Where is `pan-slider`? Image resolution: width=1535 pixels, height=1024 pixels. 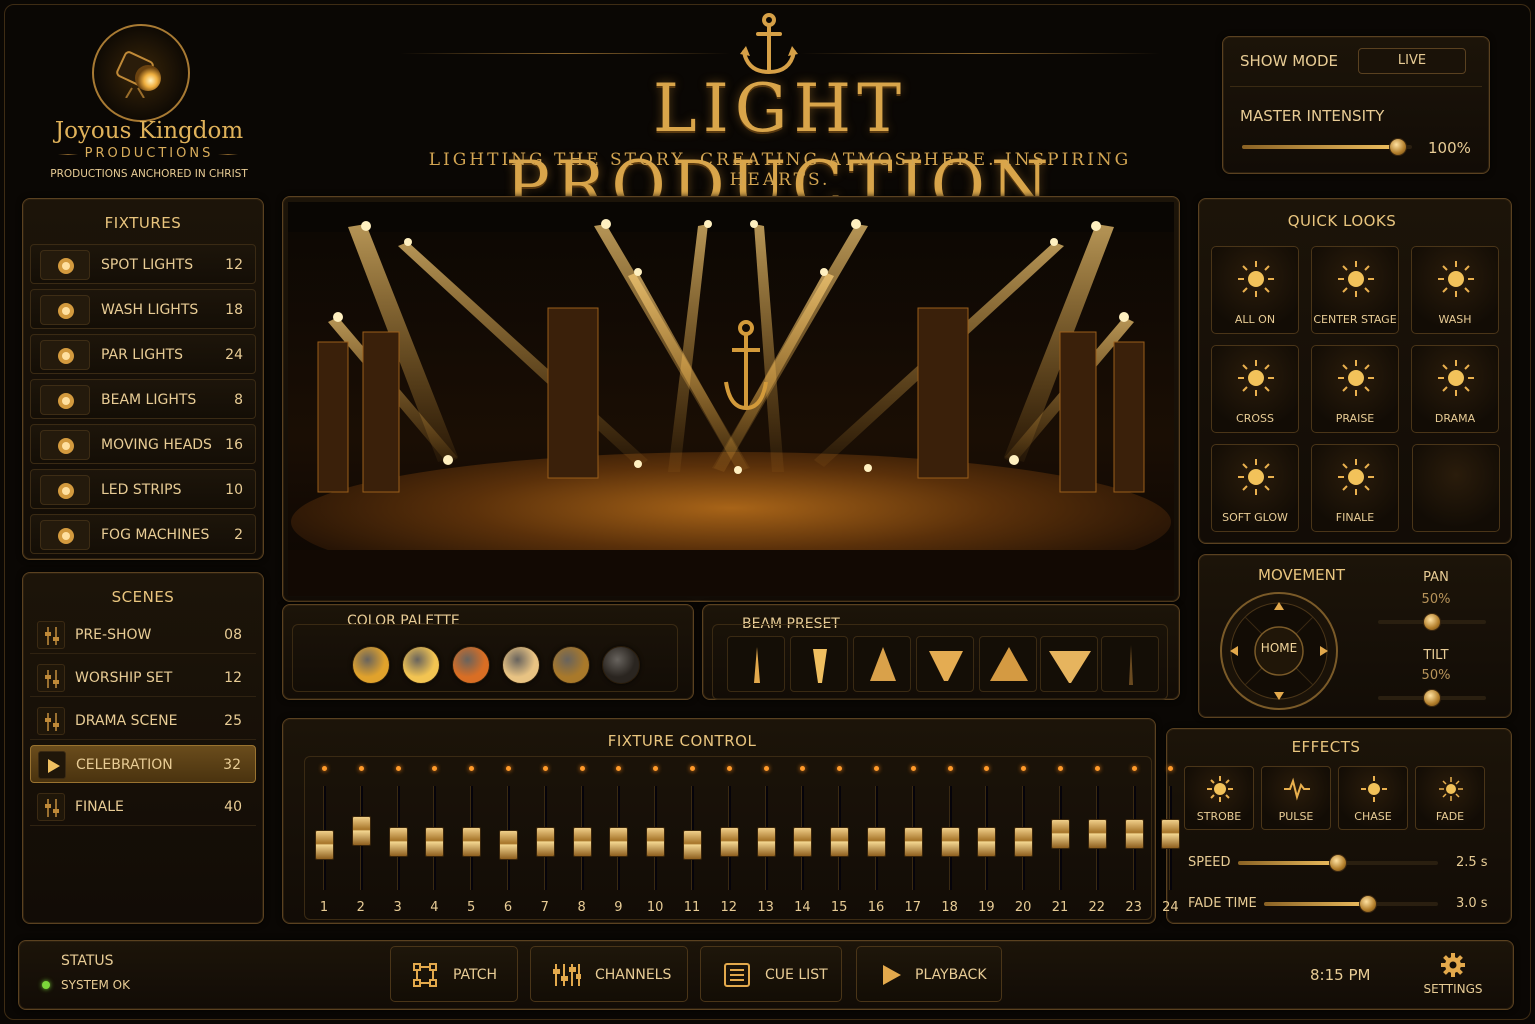 pan-slider is located at coordinates (1432, 622).